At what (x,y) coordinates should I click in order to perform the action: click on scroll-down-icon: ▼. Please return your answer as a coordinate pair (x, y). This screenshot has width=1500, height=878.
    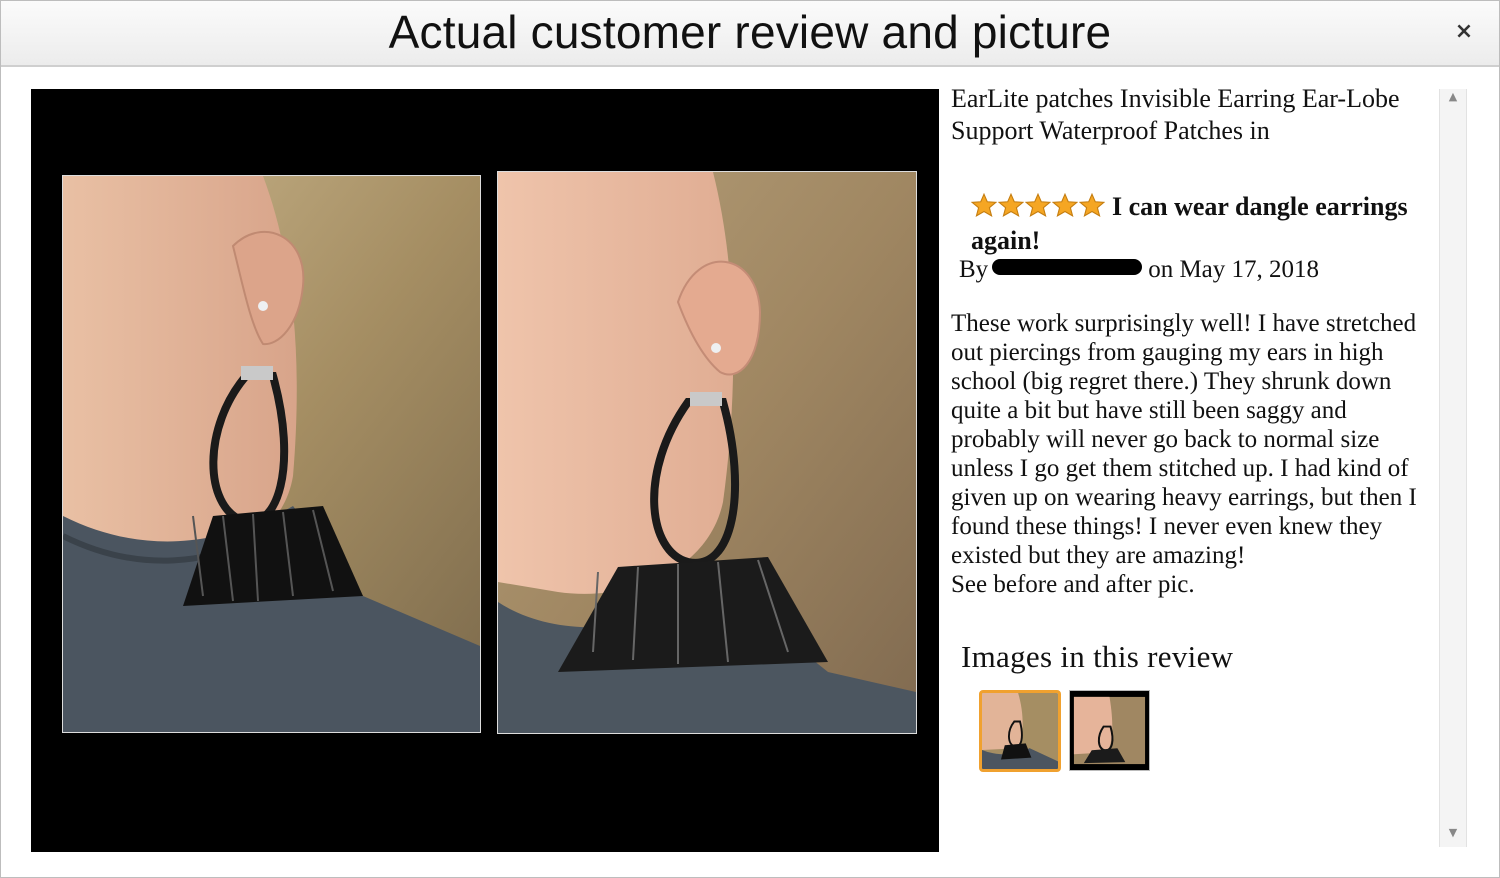
    Looking at the image, I should click on (1453, 833).